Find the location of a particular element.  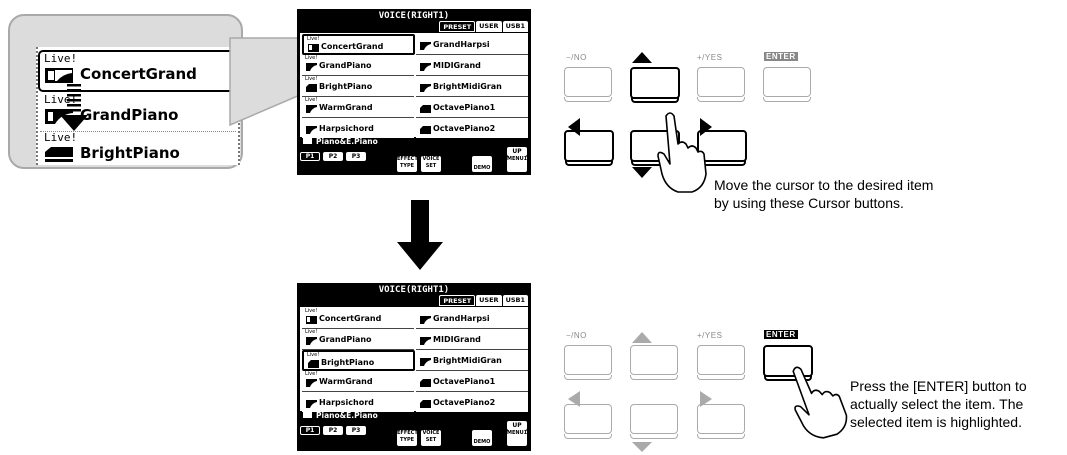

cursor-caption-line-2: by using these Cursor buttons. is located at coordinates (809, 203).